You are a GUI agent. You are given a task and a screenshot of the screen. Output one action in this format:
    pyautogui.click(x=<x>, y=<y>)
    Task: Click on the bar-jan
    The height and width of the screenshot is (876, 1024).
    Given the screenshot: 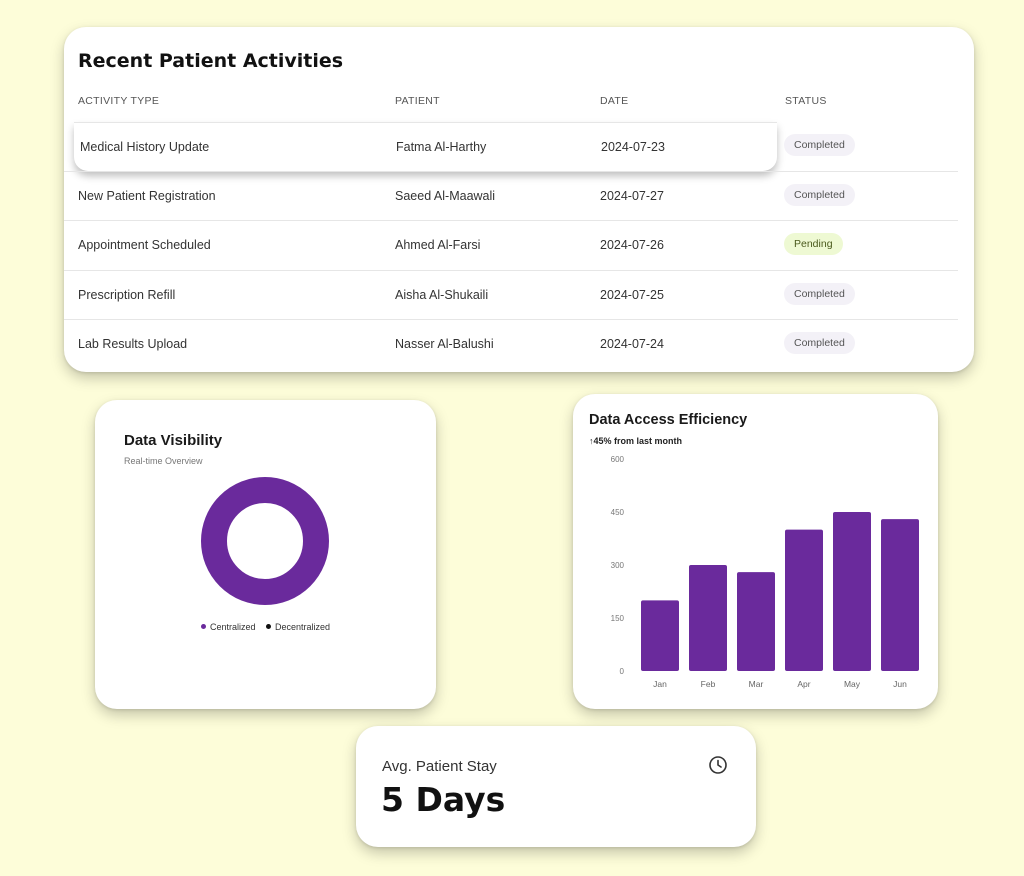 What is the action you would take?
    pyautogui.click(x=660, y=635)
    